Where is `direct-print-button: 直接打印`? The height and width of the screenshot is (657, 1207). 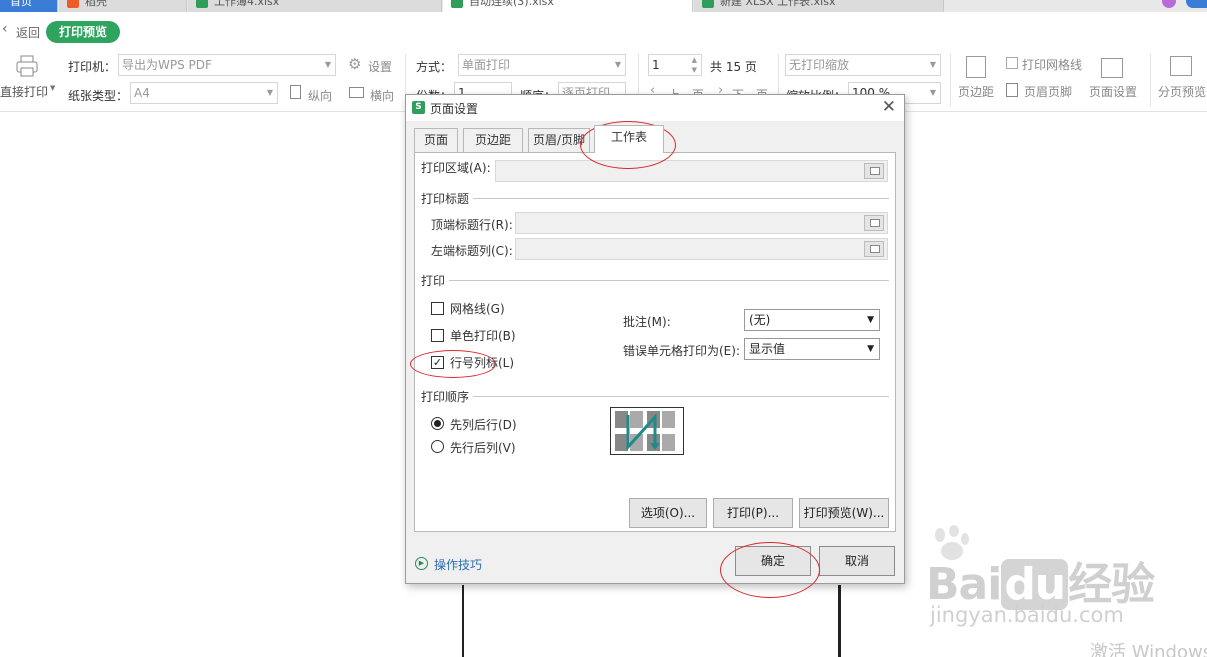
direct-print-button: 直接打印 is located at coordinates (24, 91).